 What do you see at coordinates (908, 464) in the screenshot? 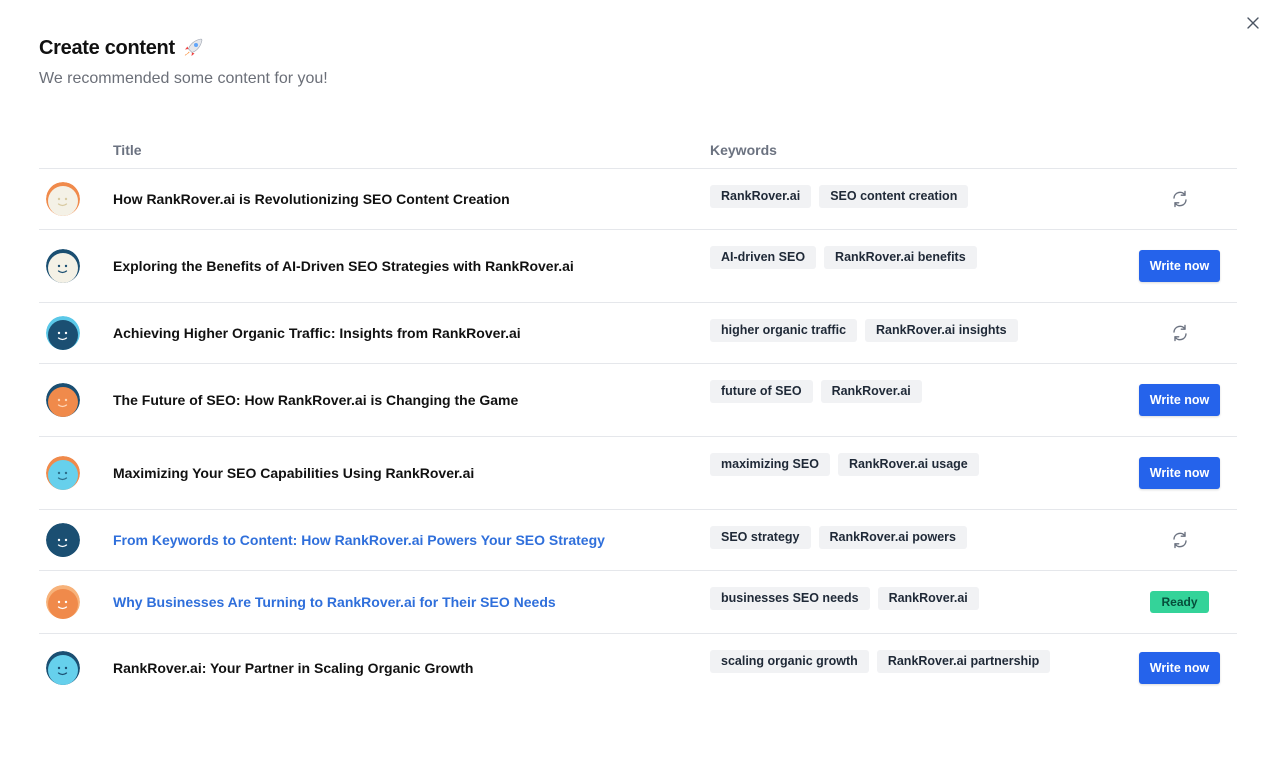
I see `keyword-chip: RankRover.ai usage` at bounding box center [908, 464].